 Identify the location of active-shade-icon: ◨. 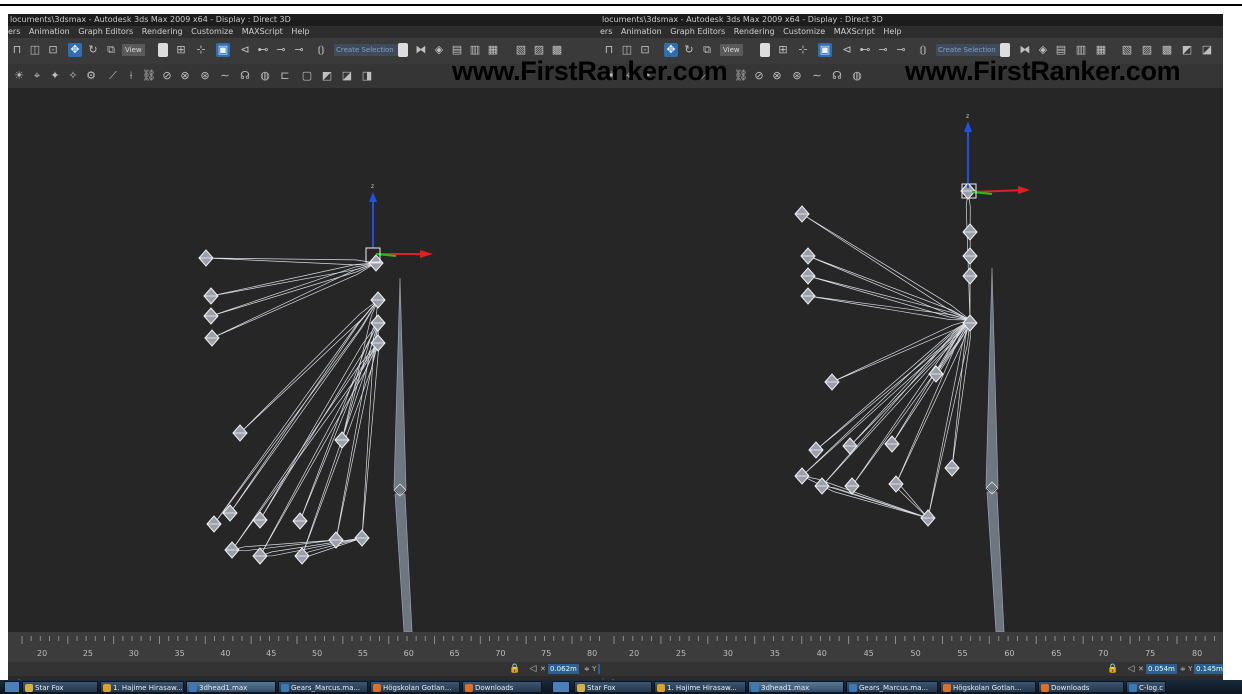
(367, 76).